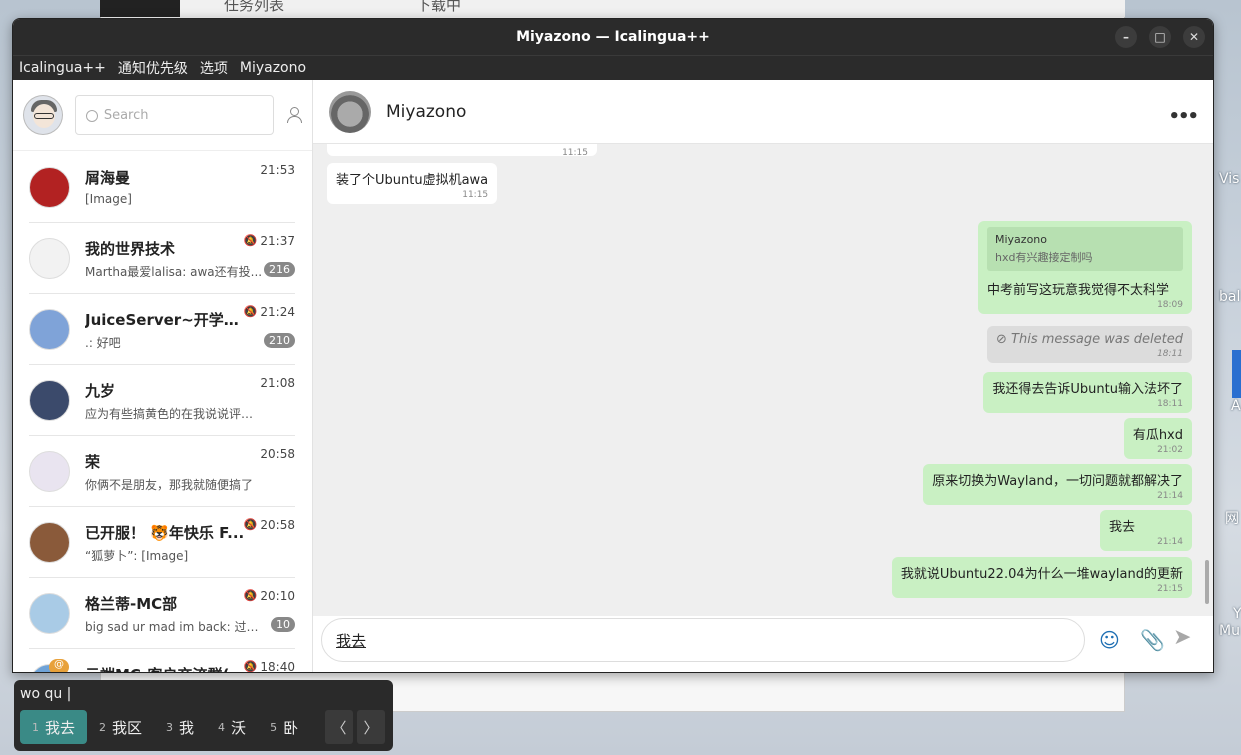  I want to click on sidebar-header, so click(162, 115).